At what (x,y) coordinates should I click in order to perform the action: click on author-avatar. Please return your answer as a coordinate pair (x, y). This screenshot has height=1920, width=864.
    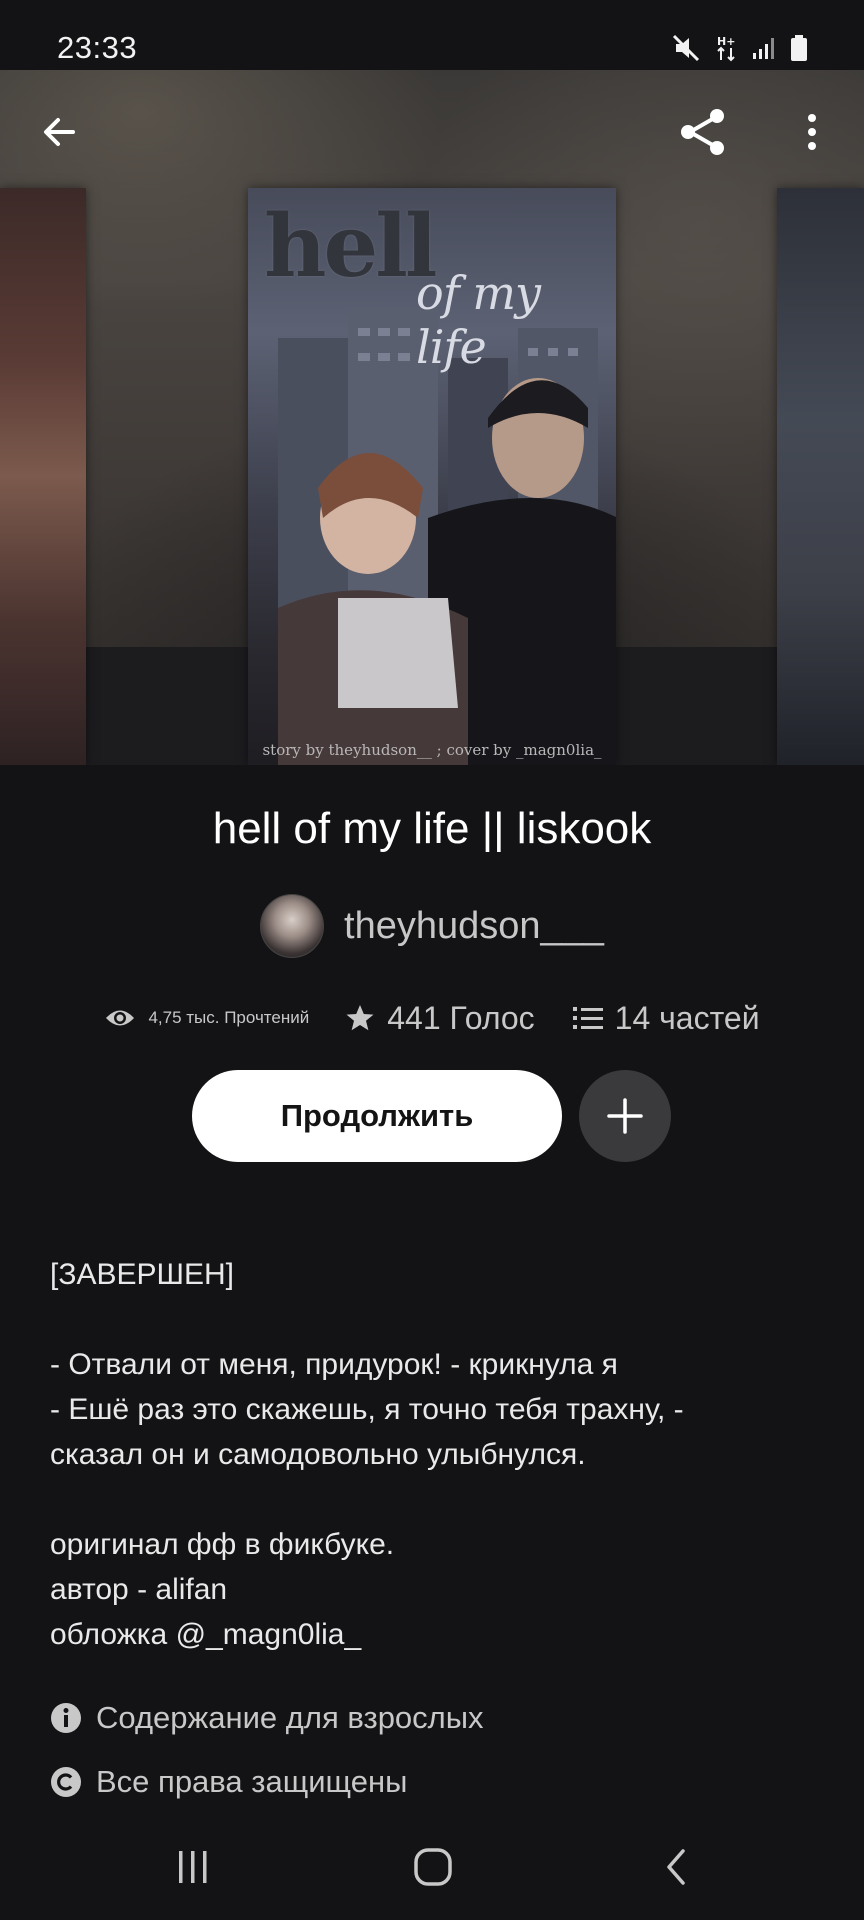
    Looking at the image, I should click on (292, 926).